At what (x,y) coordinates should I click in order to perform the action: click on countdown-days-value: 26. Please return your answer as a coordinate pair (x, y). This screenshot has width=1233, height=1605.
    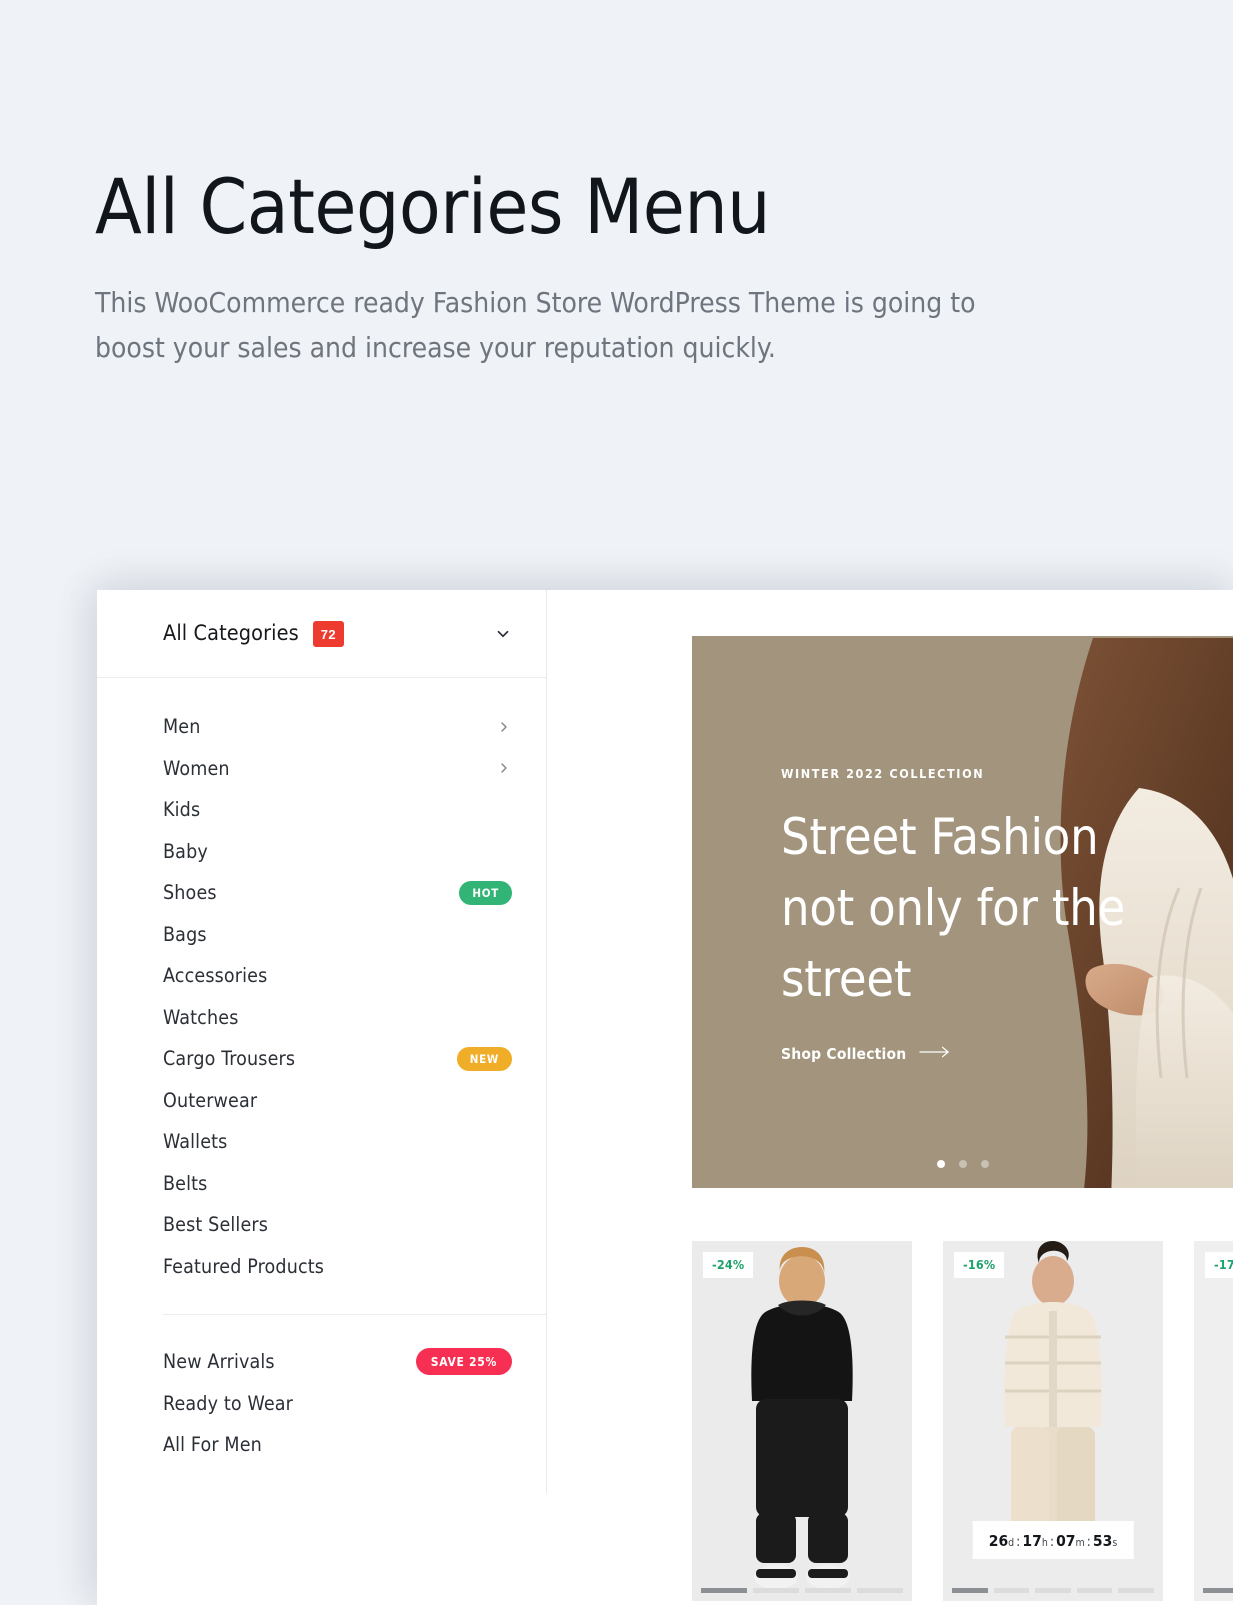
    Looking at the image, I should click on (998, 1541).